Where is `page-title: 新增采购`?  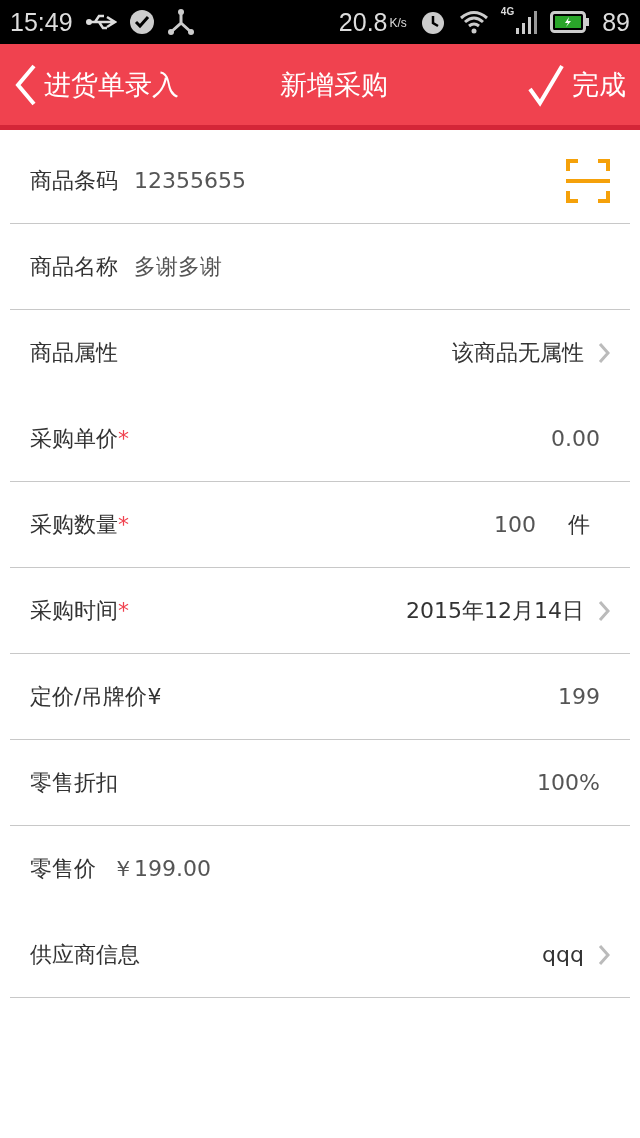
page-title: 新增采购 is located at coordinates (333, 84).